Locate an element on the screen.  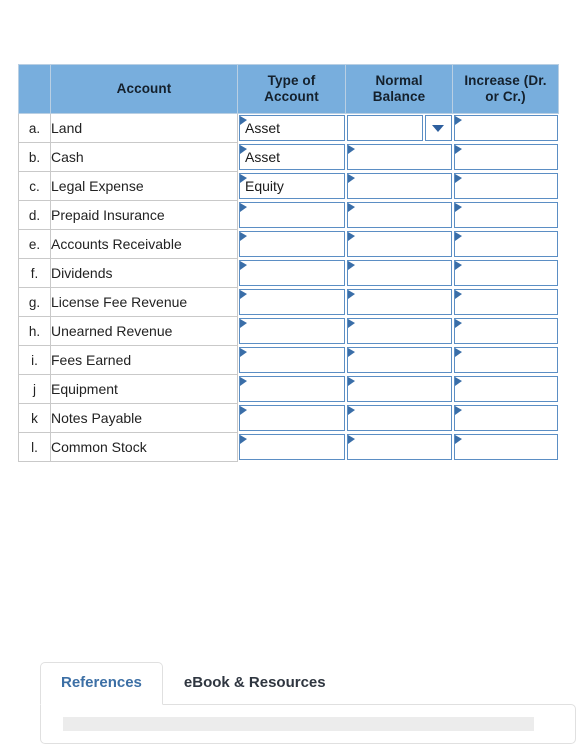
table-row: b. Cash Asset is located at coordinates (288, 157).